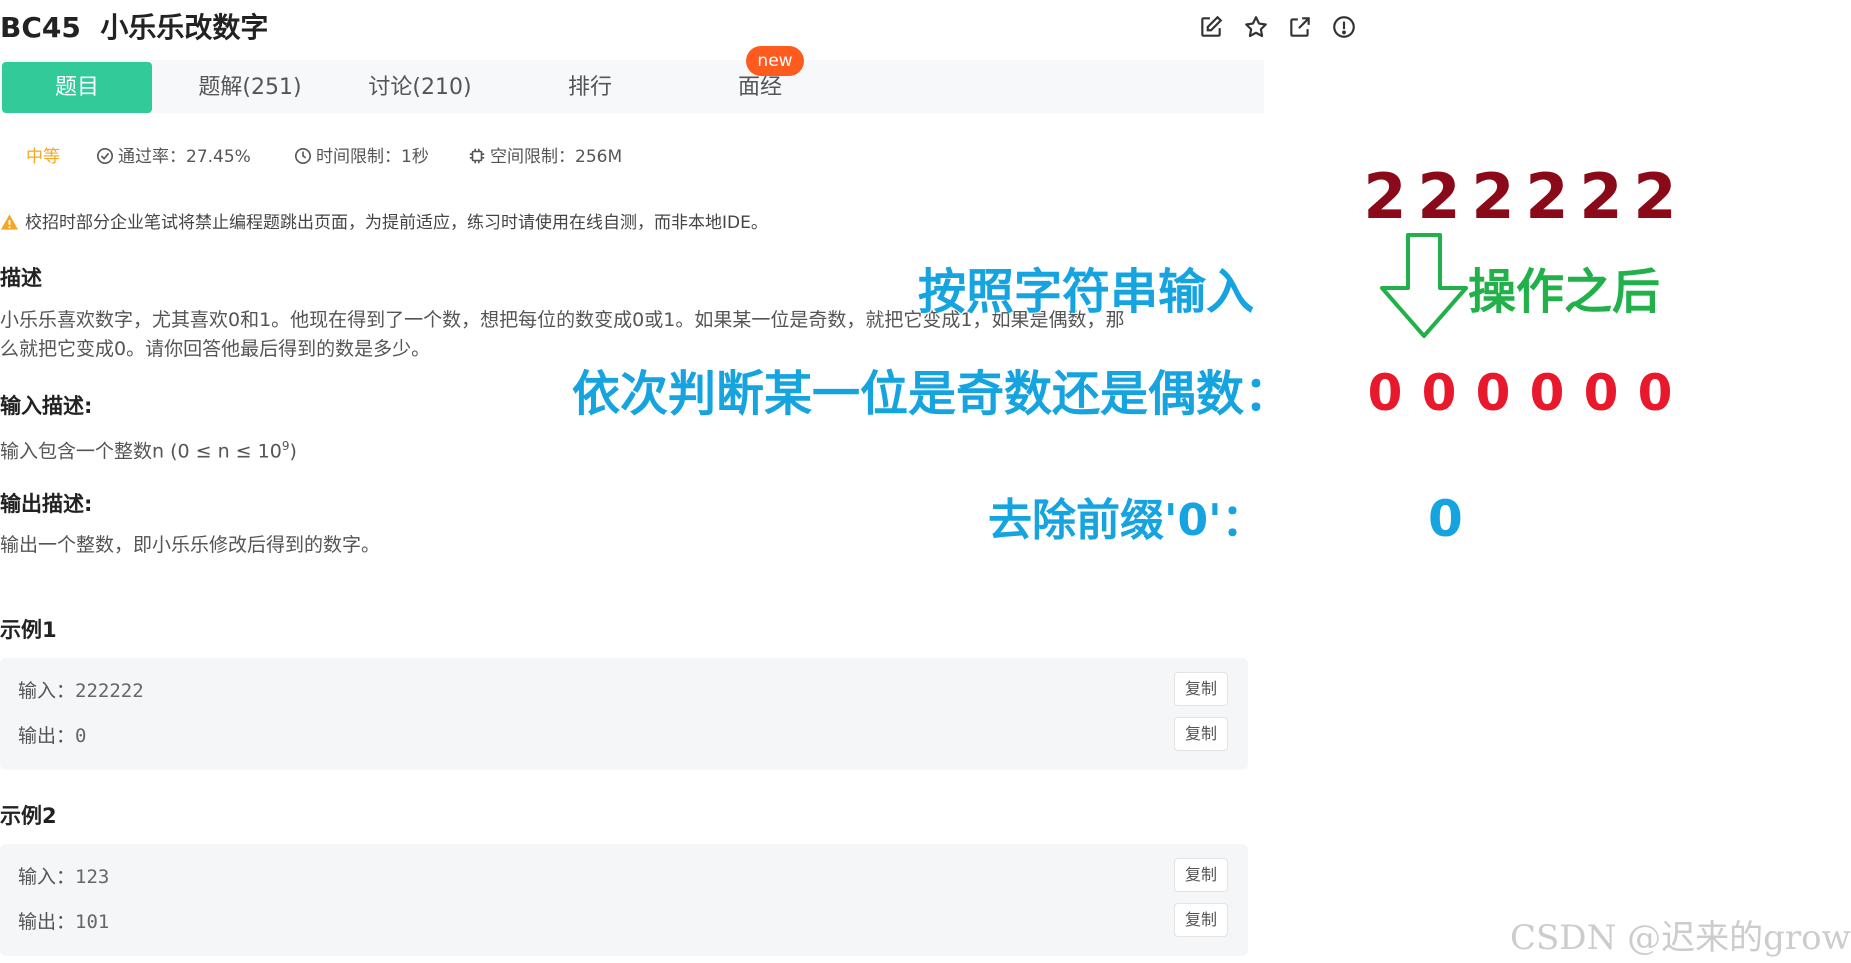  Describe the element at coordinates (92, 922) in the screenshot. I see `example-2-output-value: 101` at that location.